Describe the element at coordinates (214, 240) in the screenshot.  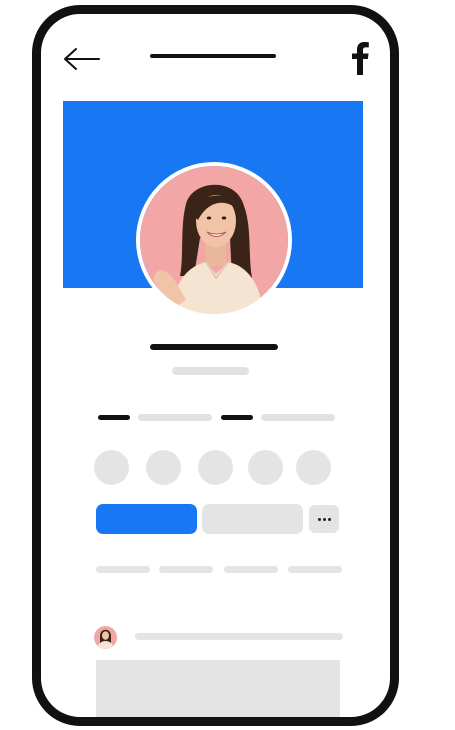
I see `profile-avatar` at that location.